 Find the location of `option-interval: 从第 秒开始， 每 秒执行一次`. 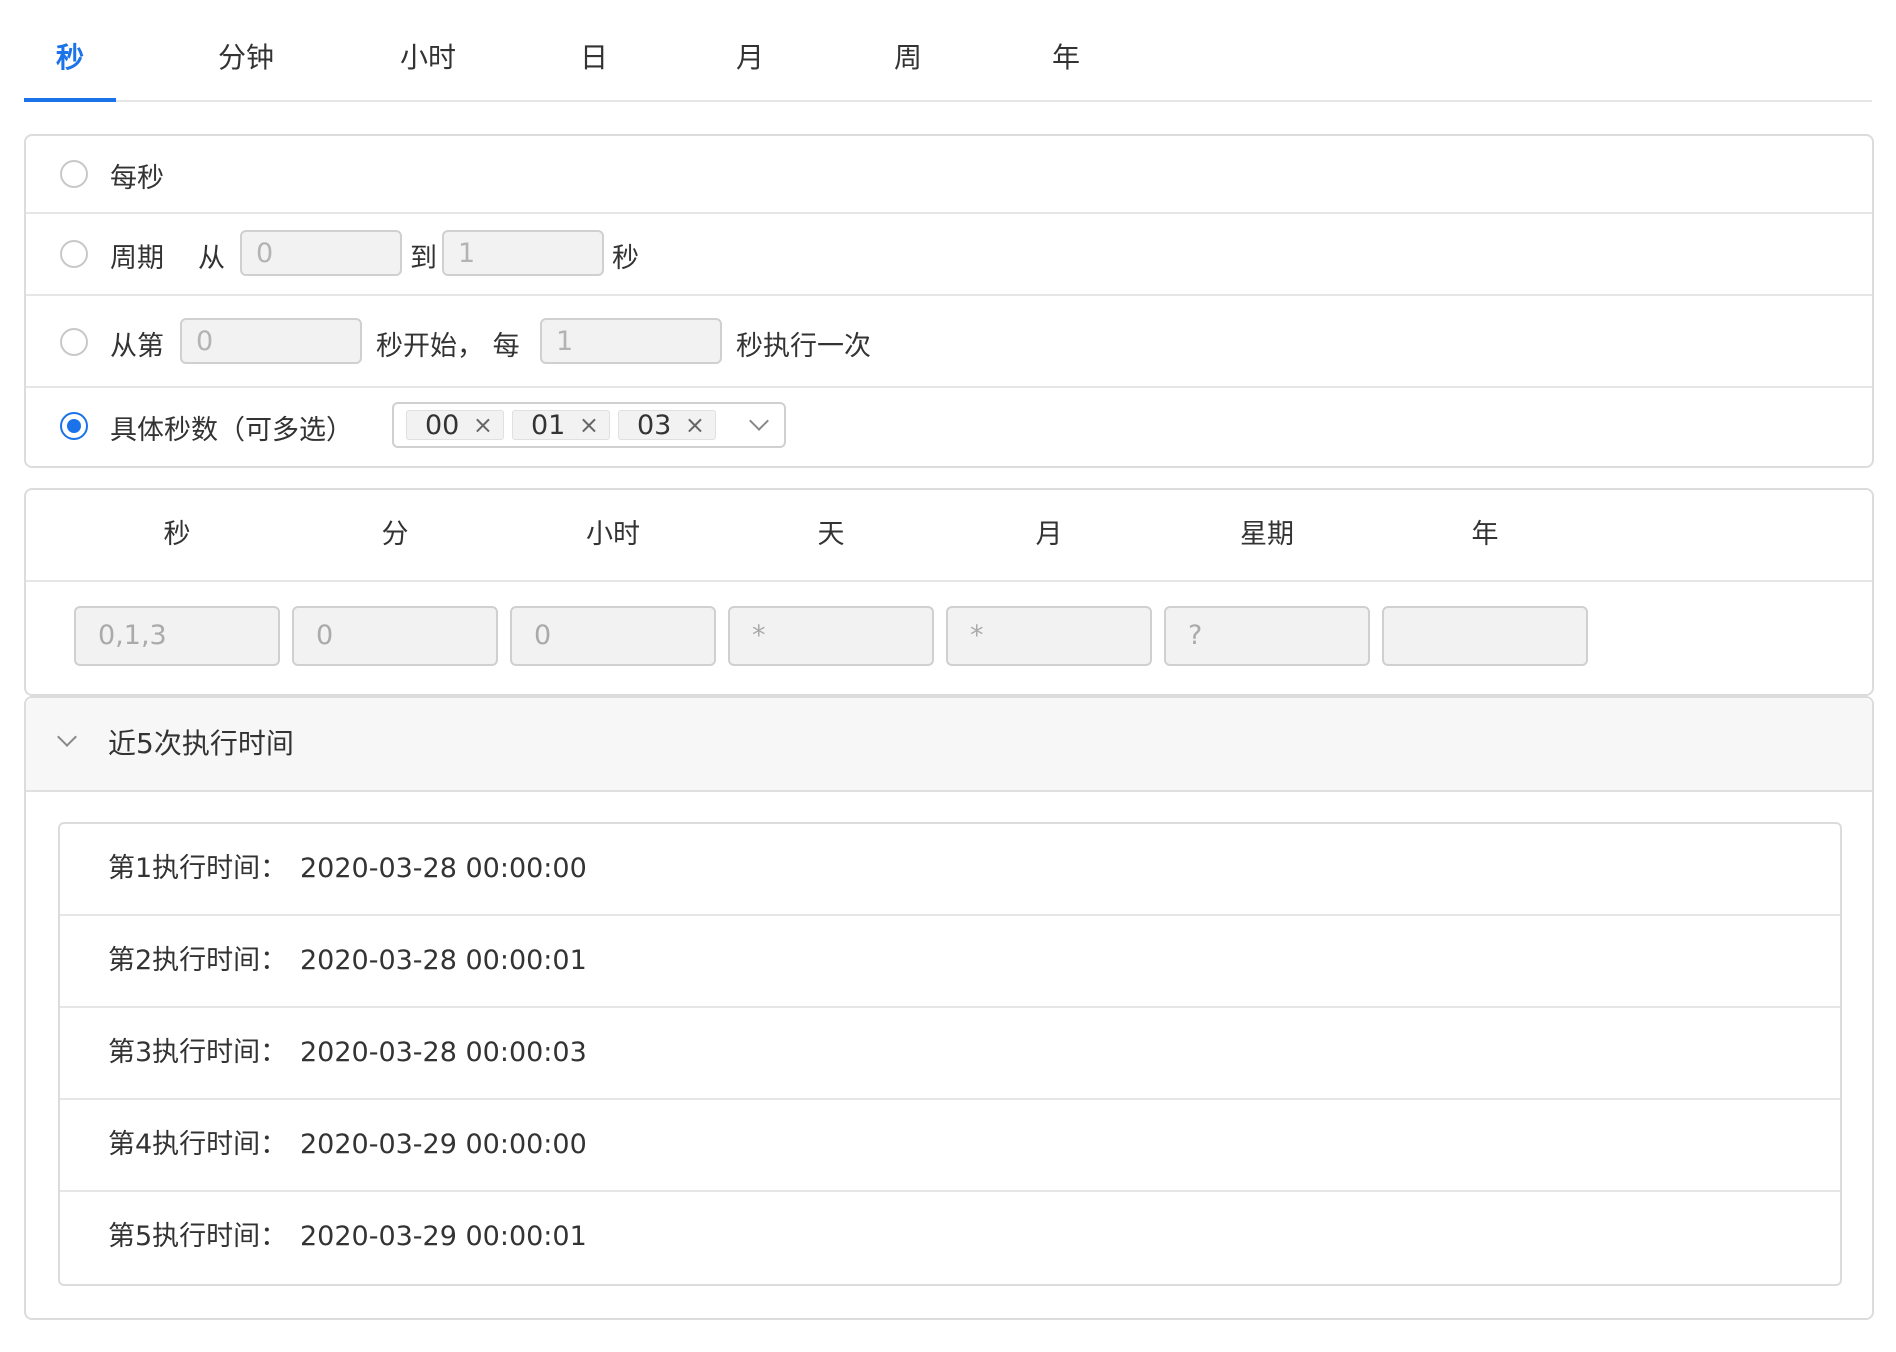

option-interval: 从第 秒开始， 每 秒执行一次 is located at coordinates (949, 341).